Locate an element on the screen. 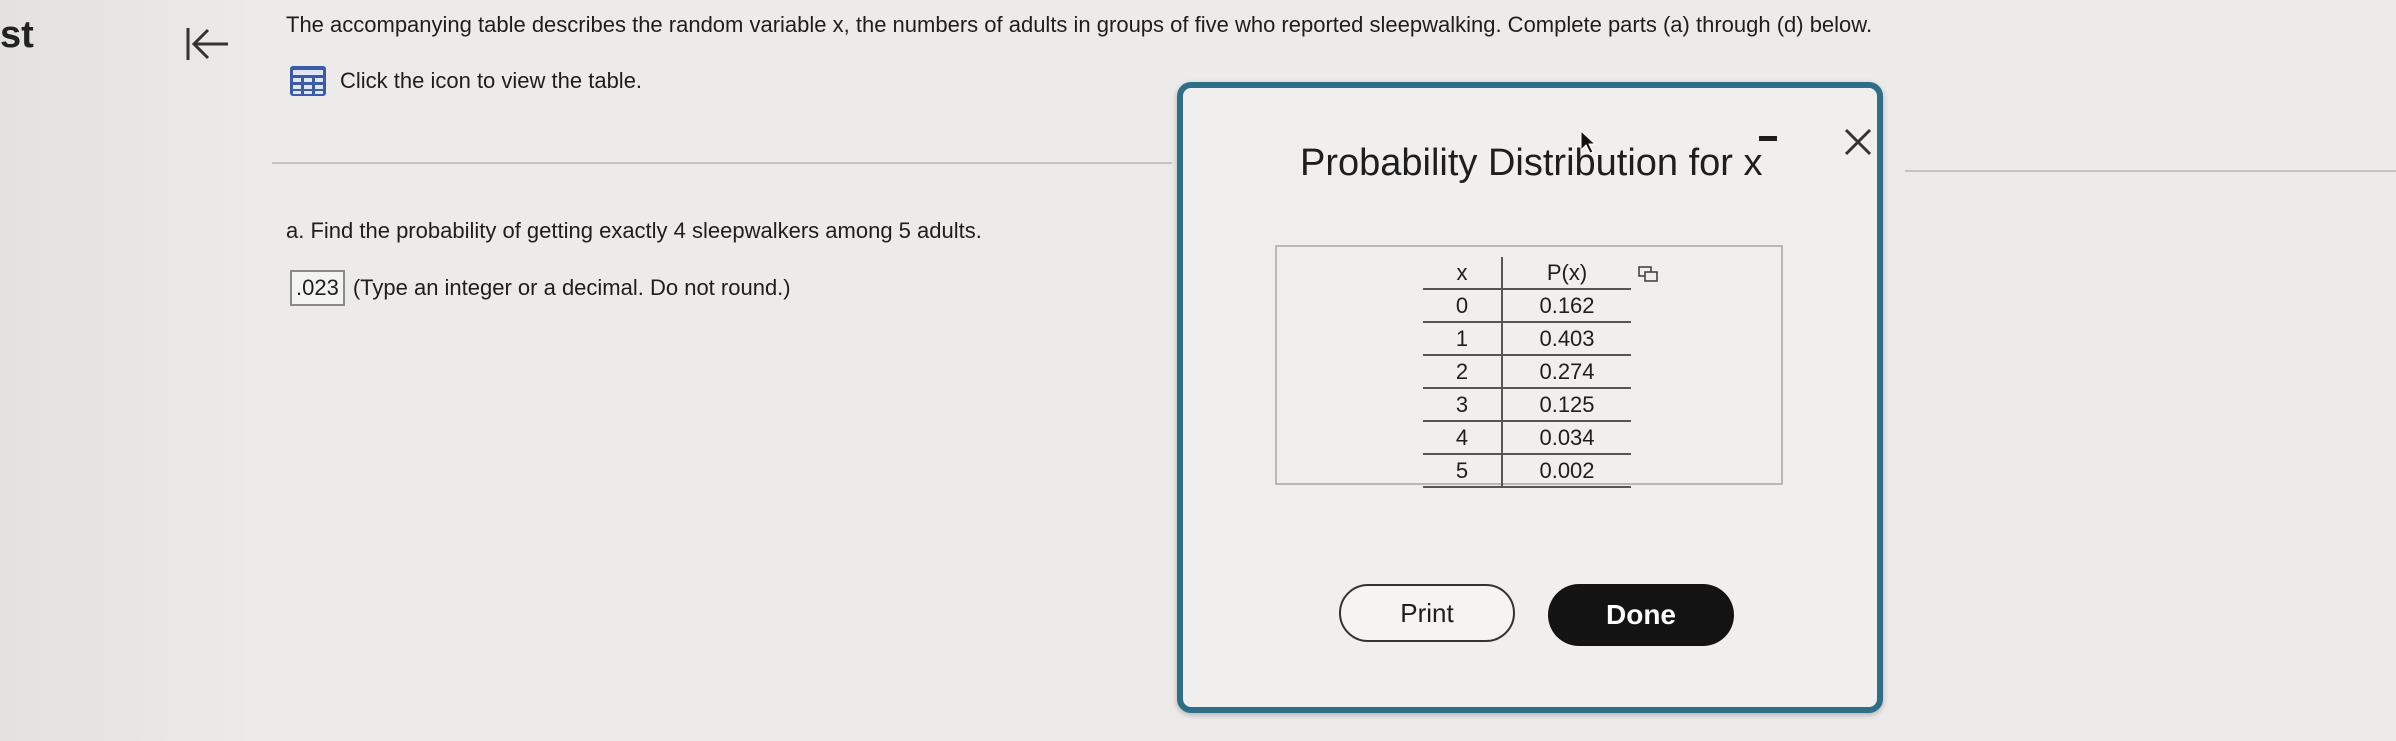  table-row: 2 0.274 is located at coordinates (1527, 372).